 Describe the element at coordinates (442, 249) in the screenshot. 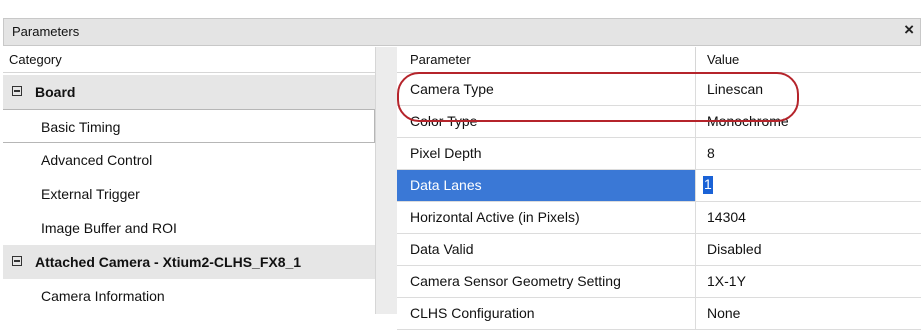

I see `parameter-name: Data Valid` at that location.